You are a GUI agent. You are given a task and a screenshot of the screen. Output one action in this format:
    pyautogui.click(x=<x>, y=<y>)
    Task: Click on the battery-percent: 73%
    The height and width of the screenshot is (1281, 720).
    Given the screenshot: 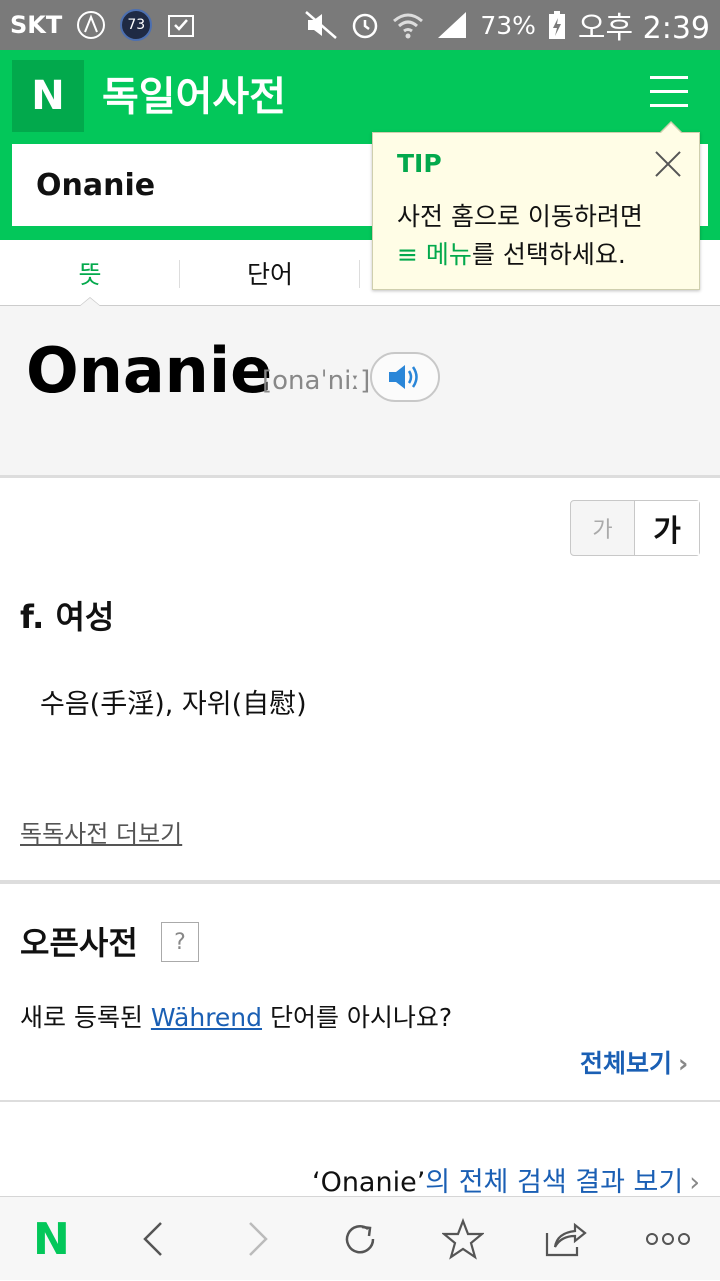 What is the action you would take?
    pyautogui.click(x=508, y=25)
    